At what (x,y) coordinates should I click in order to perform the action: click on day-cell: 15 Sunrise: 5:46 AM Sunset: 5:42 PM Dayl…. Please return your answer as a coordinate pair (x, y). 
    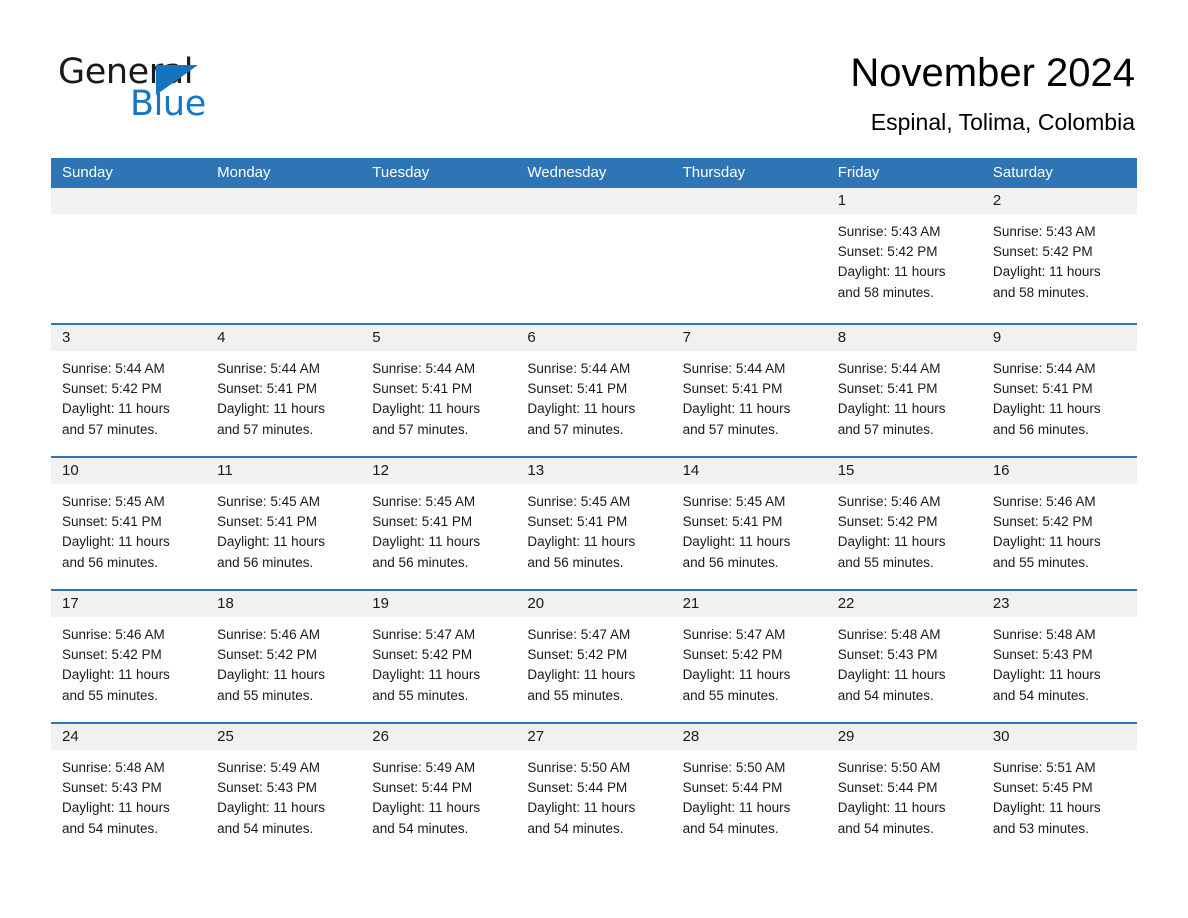
    Looking at the image, I should click on (904, 523).